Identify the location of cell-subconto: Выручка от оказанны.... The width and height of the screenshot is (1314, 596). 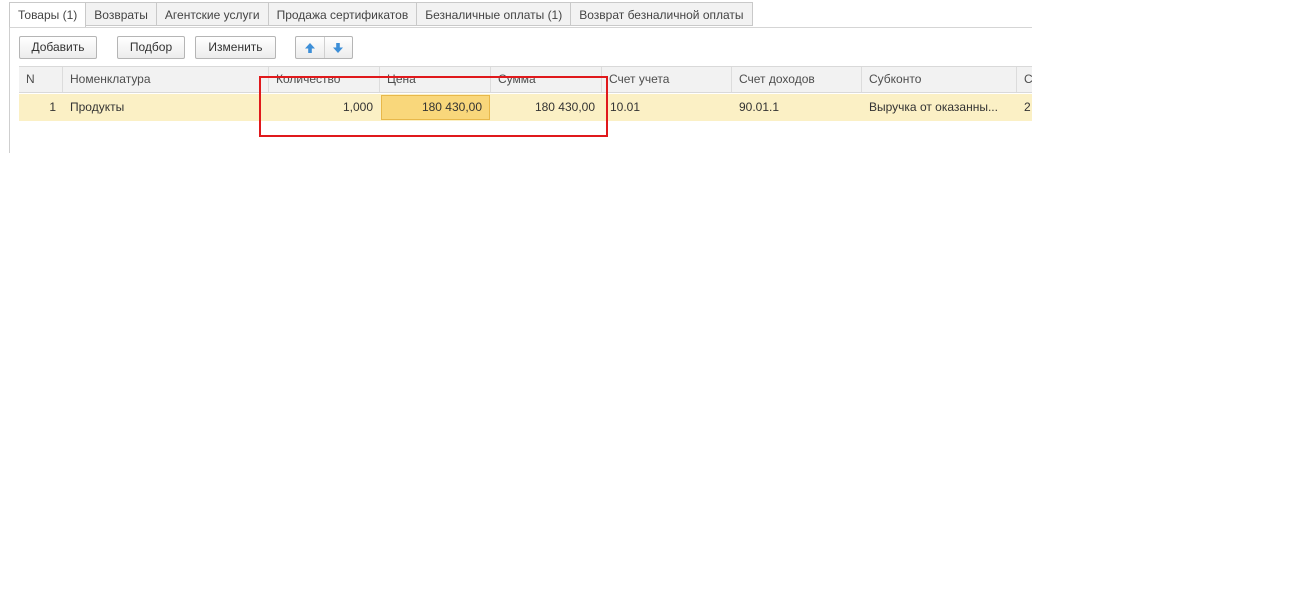
(939, 107).